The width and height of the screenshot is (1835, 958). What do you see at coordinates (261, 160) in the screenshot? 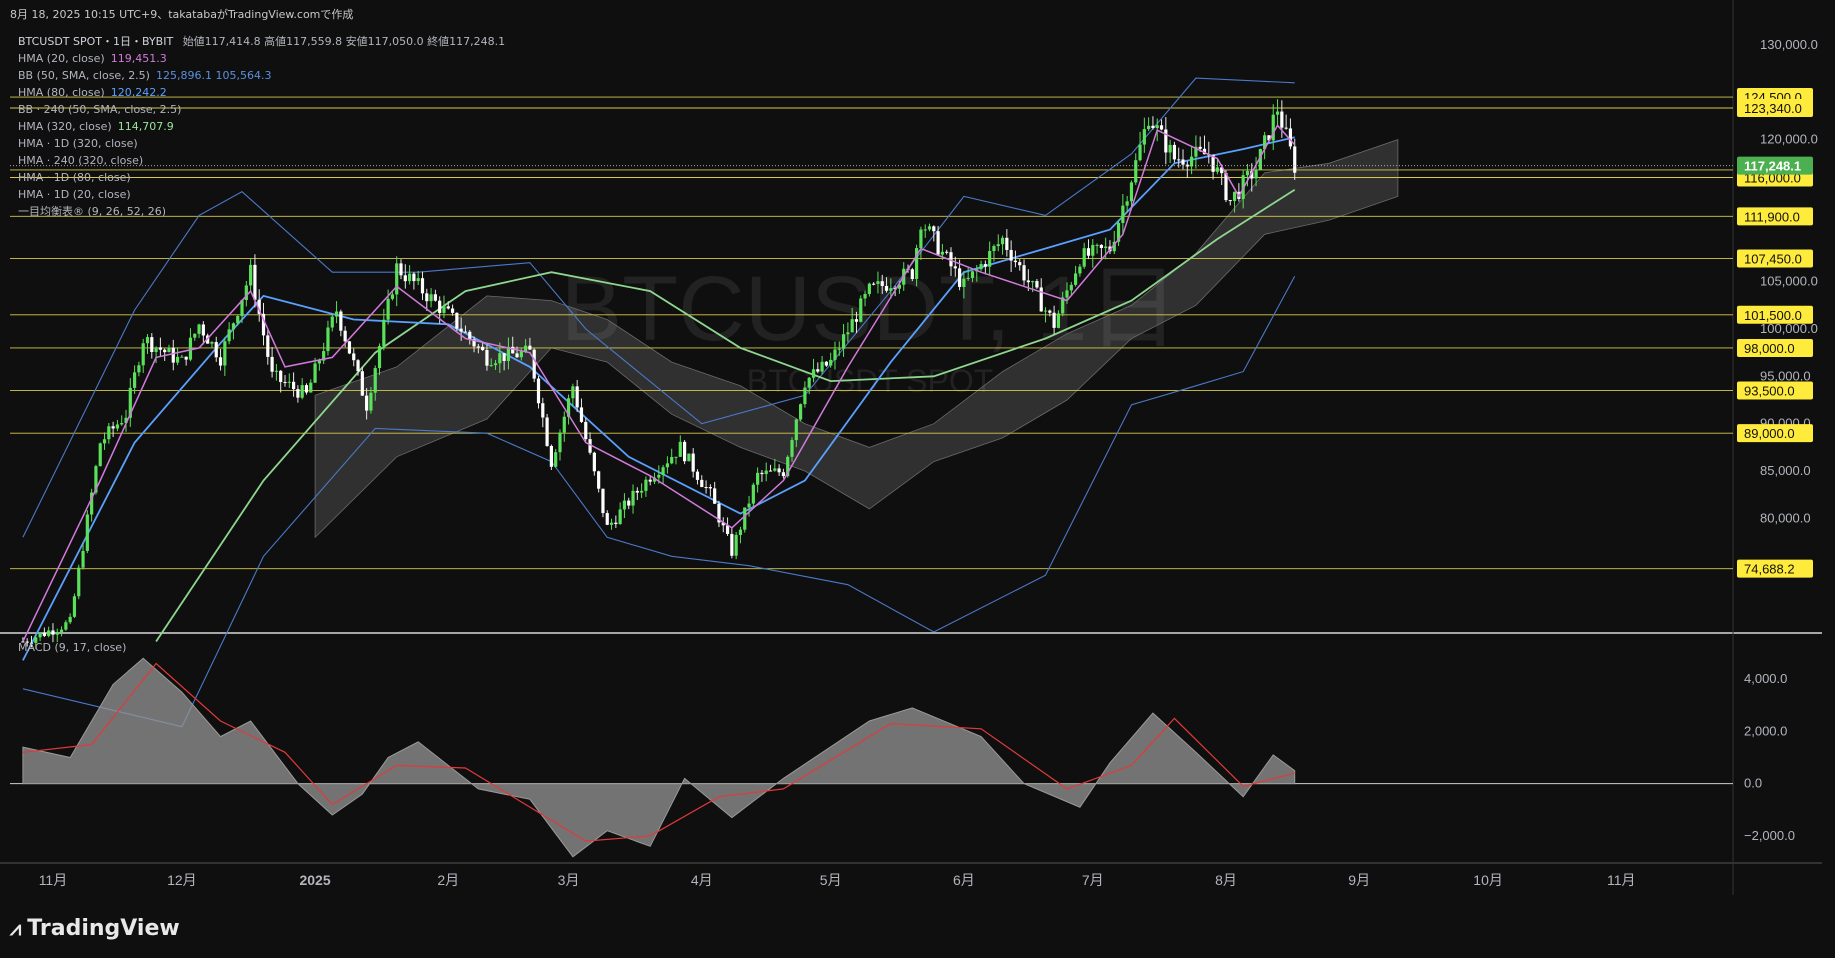
I see `indicator-row: HMA · 240 (320, close)` at bounding box center [261, 160].